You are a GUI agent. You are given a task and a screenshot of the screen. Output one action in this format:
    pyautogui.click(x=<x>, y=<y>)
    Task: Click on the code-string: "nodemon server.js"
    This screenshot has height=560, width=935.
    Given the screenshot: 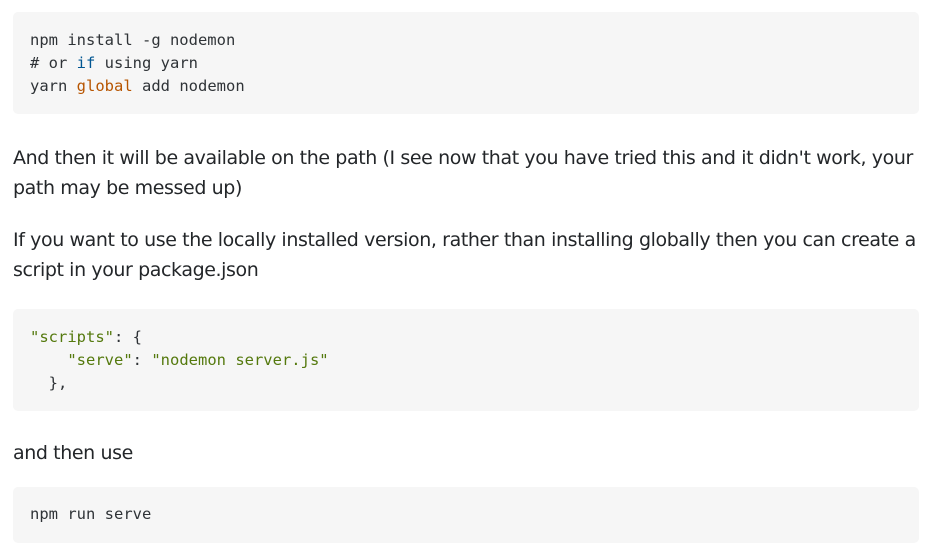 What is the action you would take?
    pyautogui.click(x=240, y=360)
    